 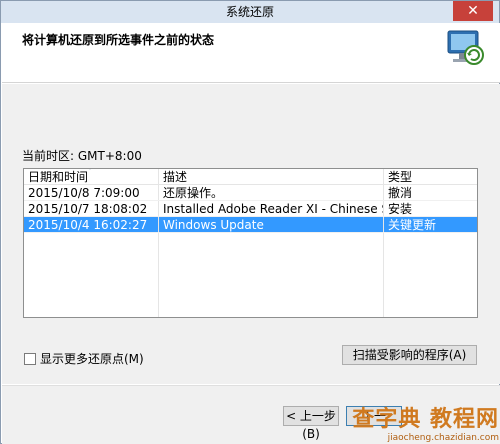 What do you see at coordinates (311, 423) in the screenshot?
I see `back-button: < 上一步(B)` at bounding box center [311, 423].